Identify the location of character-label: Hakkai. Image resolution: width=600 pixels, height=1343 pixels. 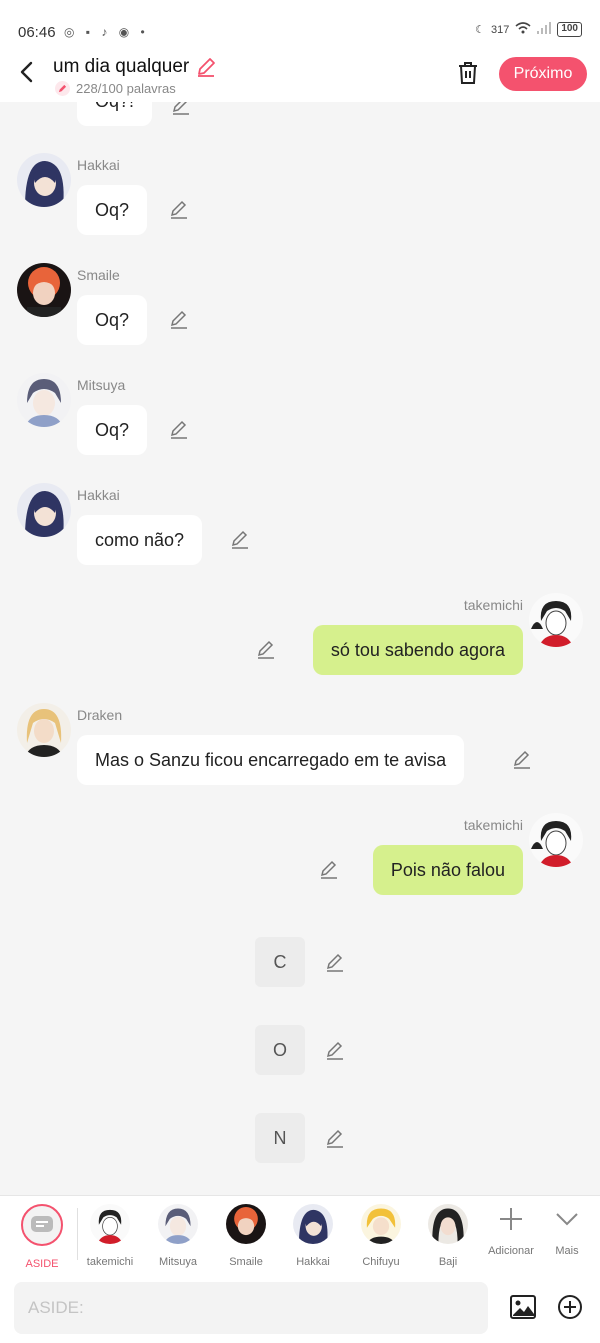
(313, 1262).